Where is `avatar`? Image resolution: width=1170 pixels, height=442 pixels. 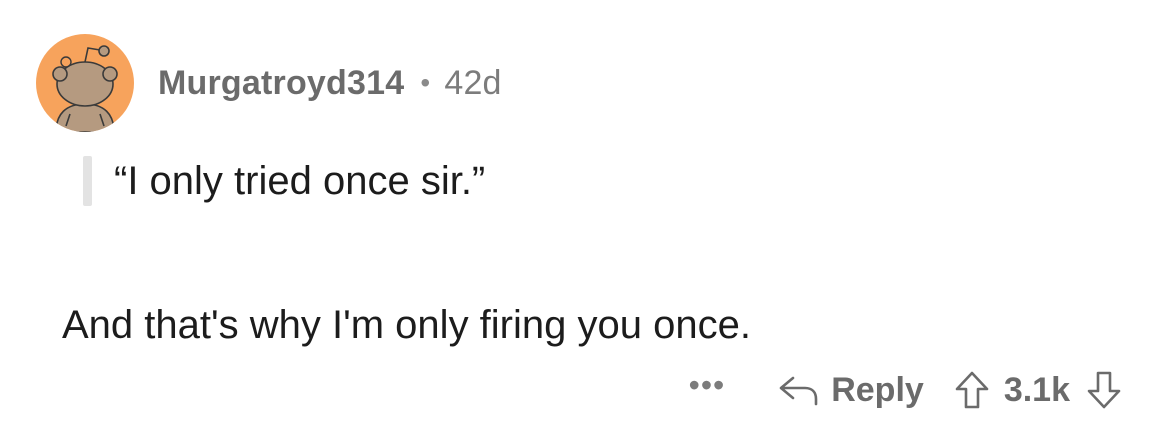 avatar is located at coordinates (85, 83).